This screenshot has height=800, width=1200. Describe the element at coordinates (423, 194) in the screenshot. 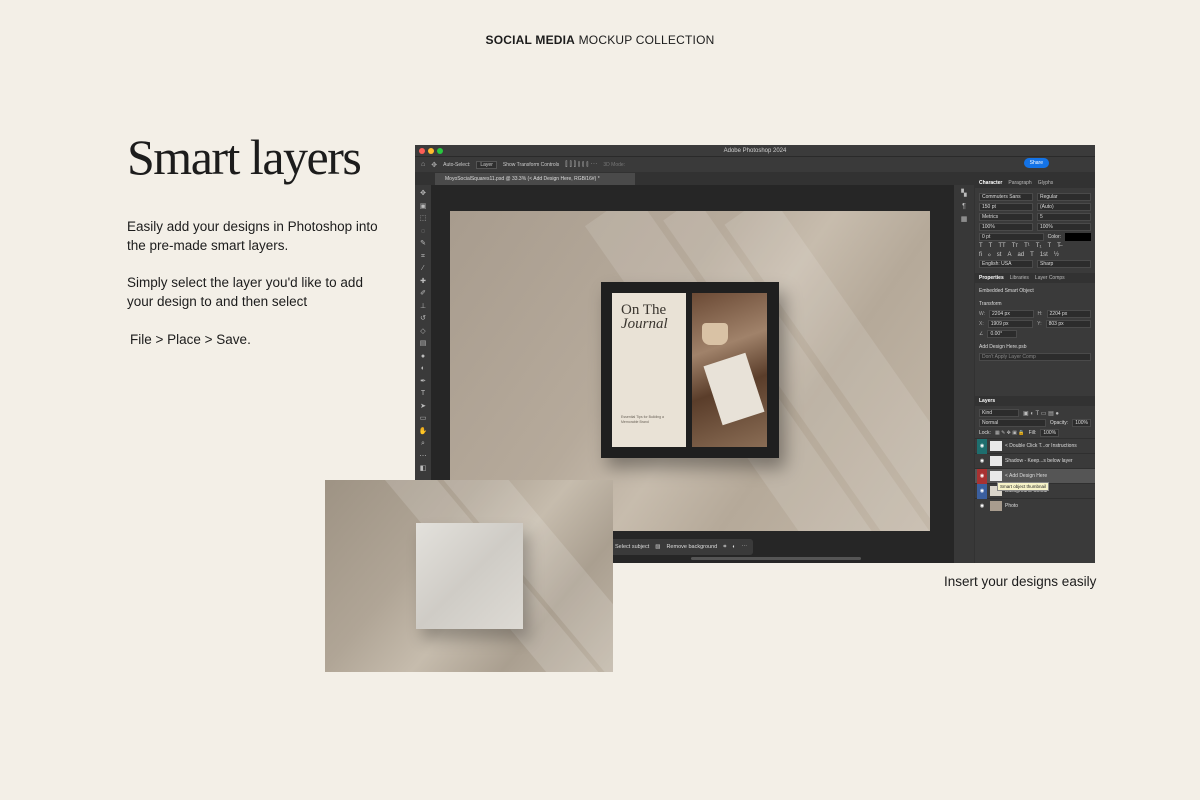

I see `move-icon: ✥` at that location.